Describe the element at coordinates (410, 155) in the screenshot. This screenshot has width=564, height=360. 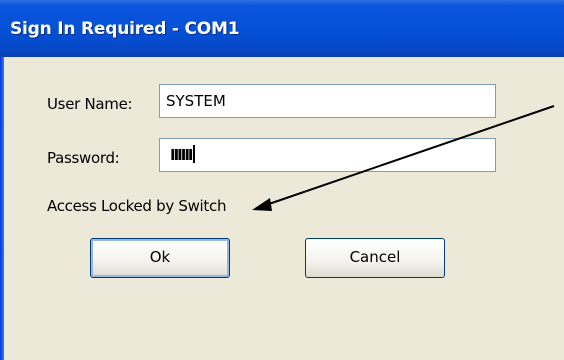
I see `annotation-arrow-line` at that location.